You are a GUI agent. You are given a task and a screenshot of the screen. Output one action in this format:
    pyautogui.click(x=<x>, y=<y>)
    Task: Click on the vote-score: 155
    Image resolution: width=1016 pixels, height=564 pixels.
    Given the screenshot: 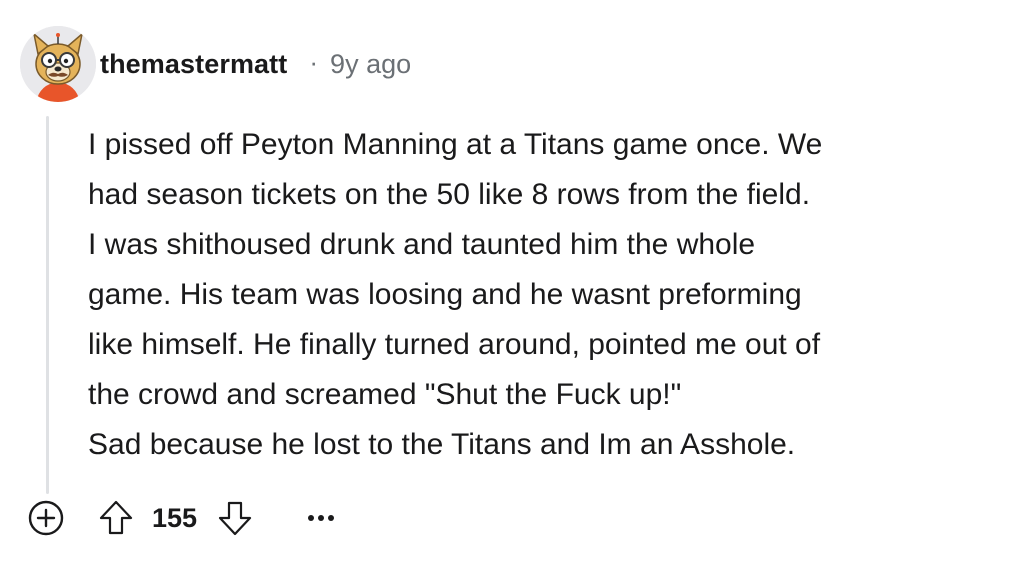 What is the action you would take?
    pyautogui.click(x=175, y=517)
    